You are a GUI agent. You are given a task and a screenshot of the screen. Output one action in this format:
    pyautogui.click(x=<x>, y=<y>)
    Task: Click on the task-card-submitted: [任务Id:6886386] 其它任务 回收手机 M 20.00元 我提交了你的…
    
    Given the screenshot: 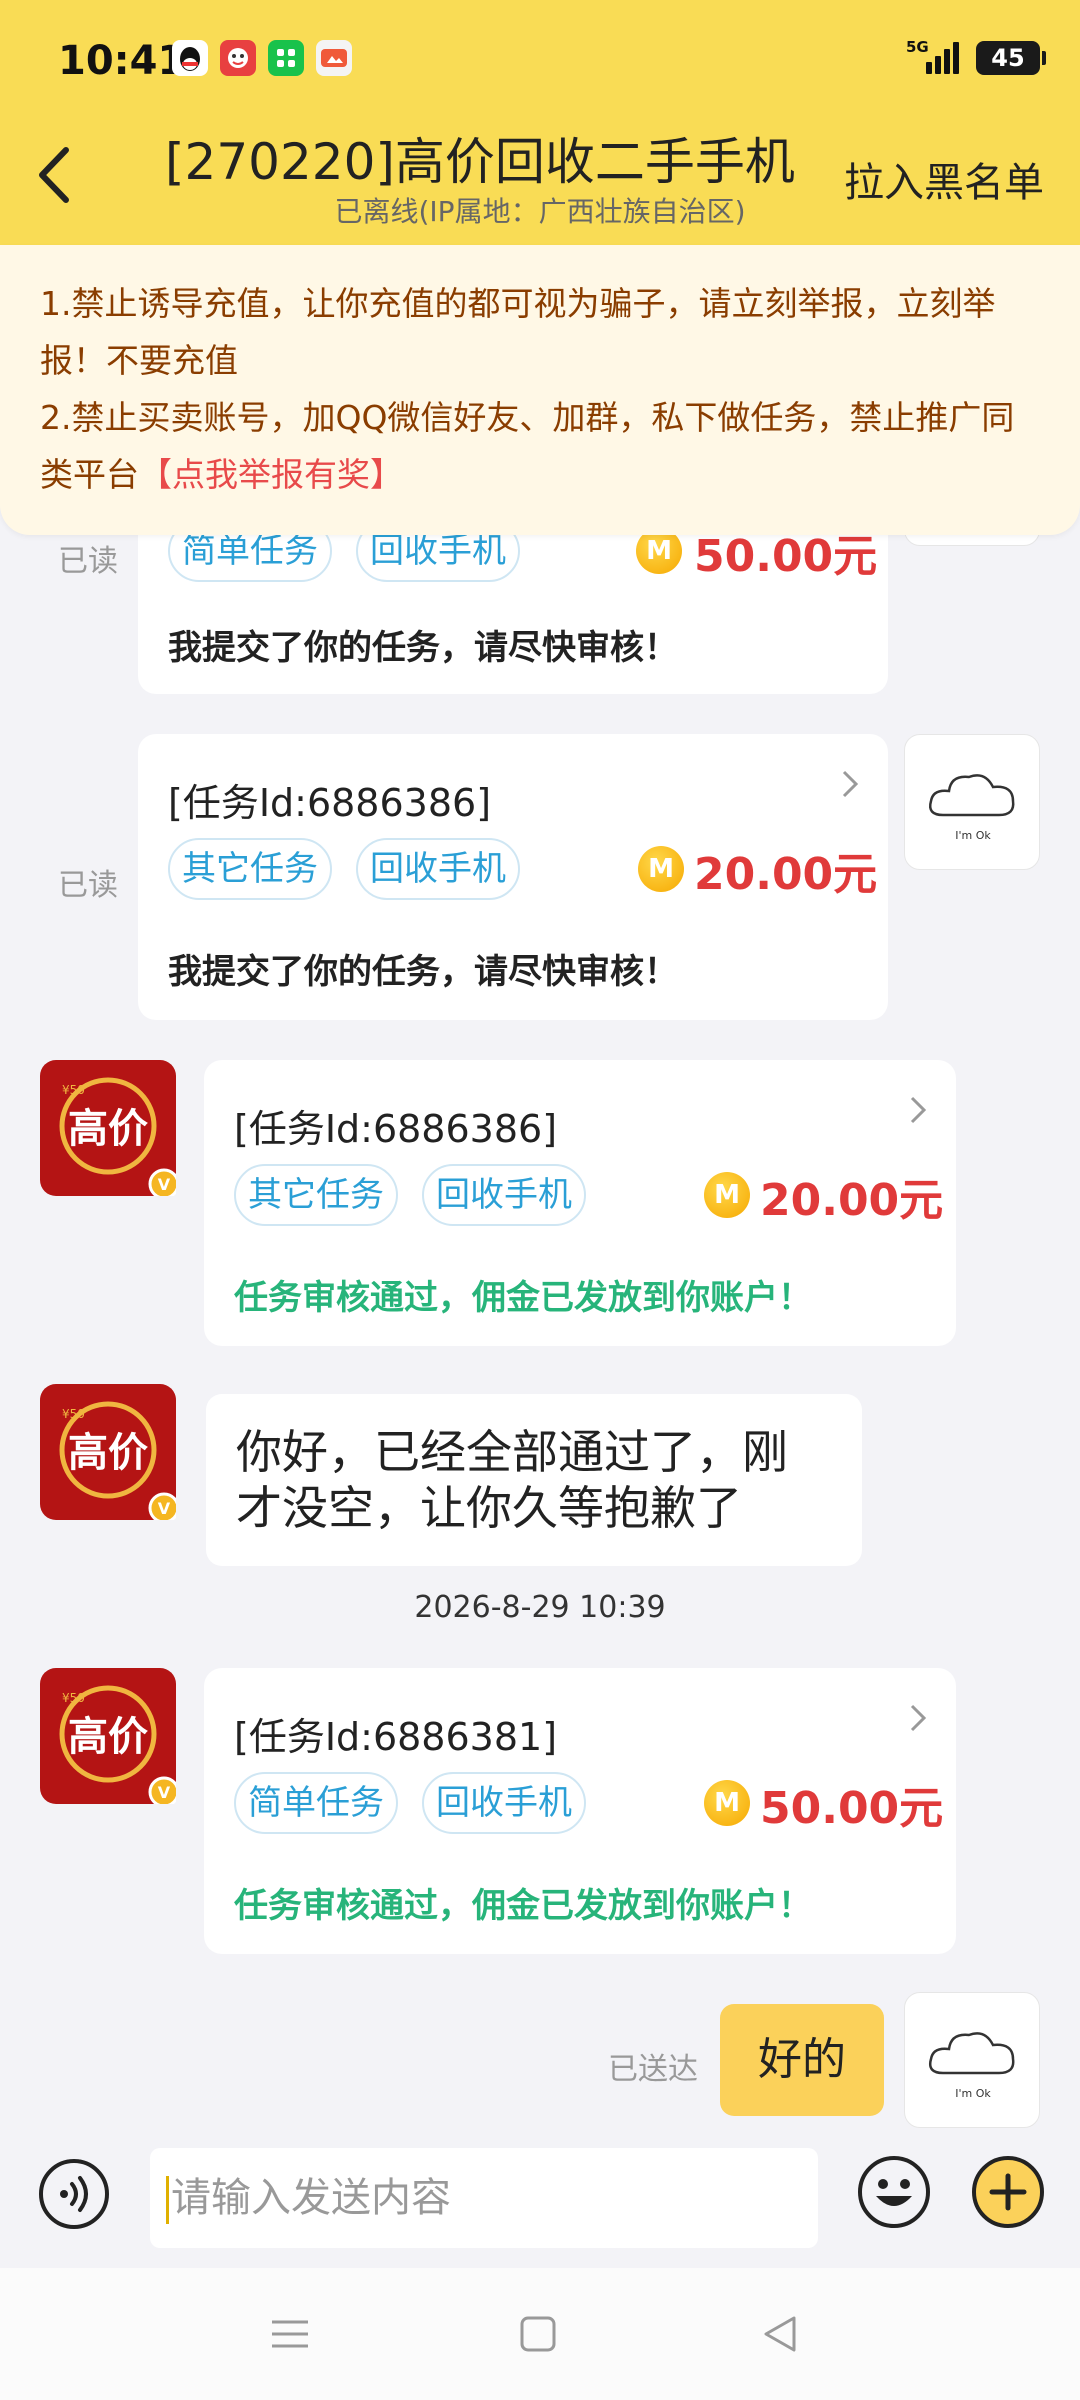 What is the action you would take?
    pyautogui.click(x=513, y=877)
    